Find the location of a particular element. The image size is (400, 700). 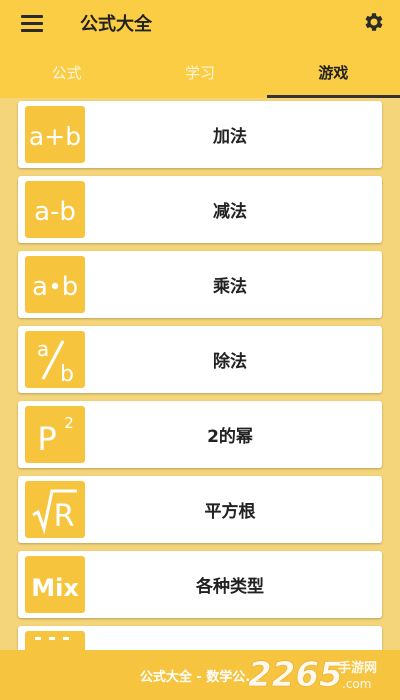

svg-text: .com is located at coordinates (356, 684).